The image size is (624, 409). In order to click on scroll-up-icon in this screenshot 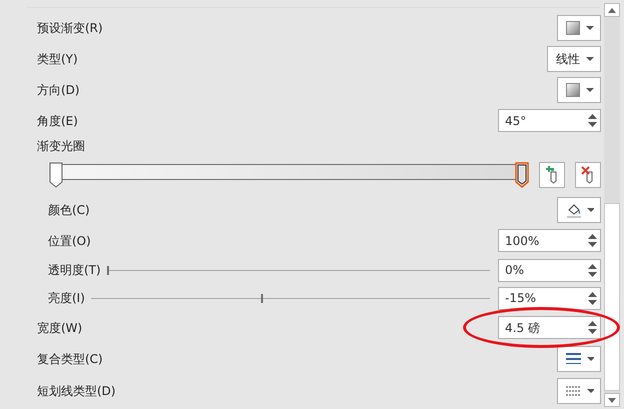, I will do `click(612, 10)`.